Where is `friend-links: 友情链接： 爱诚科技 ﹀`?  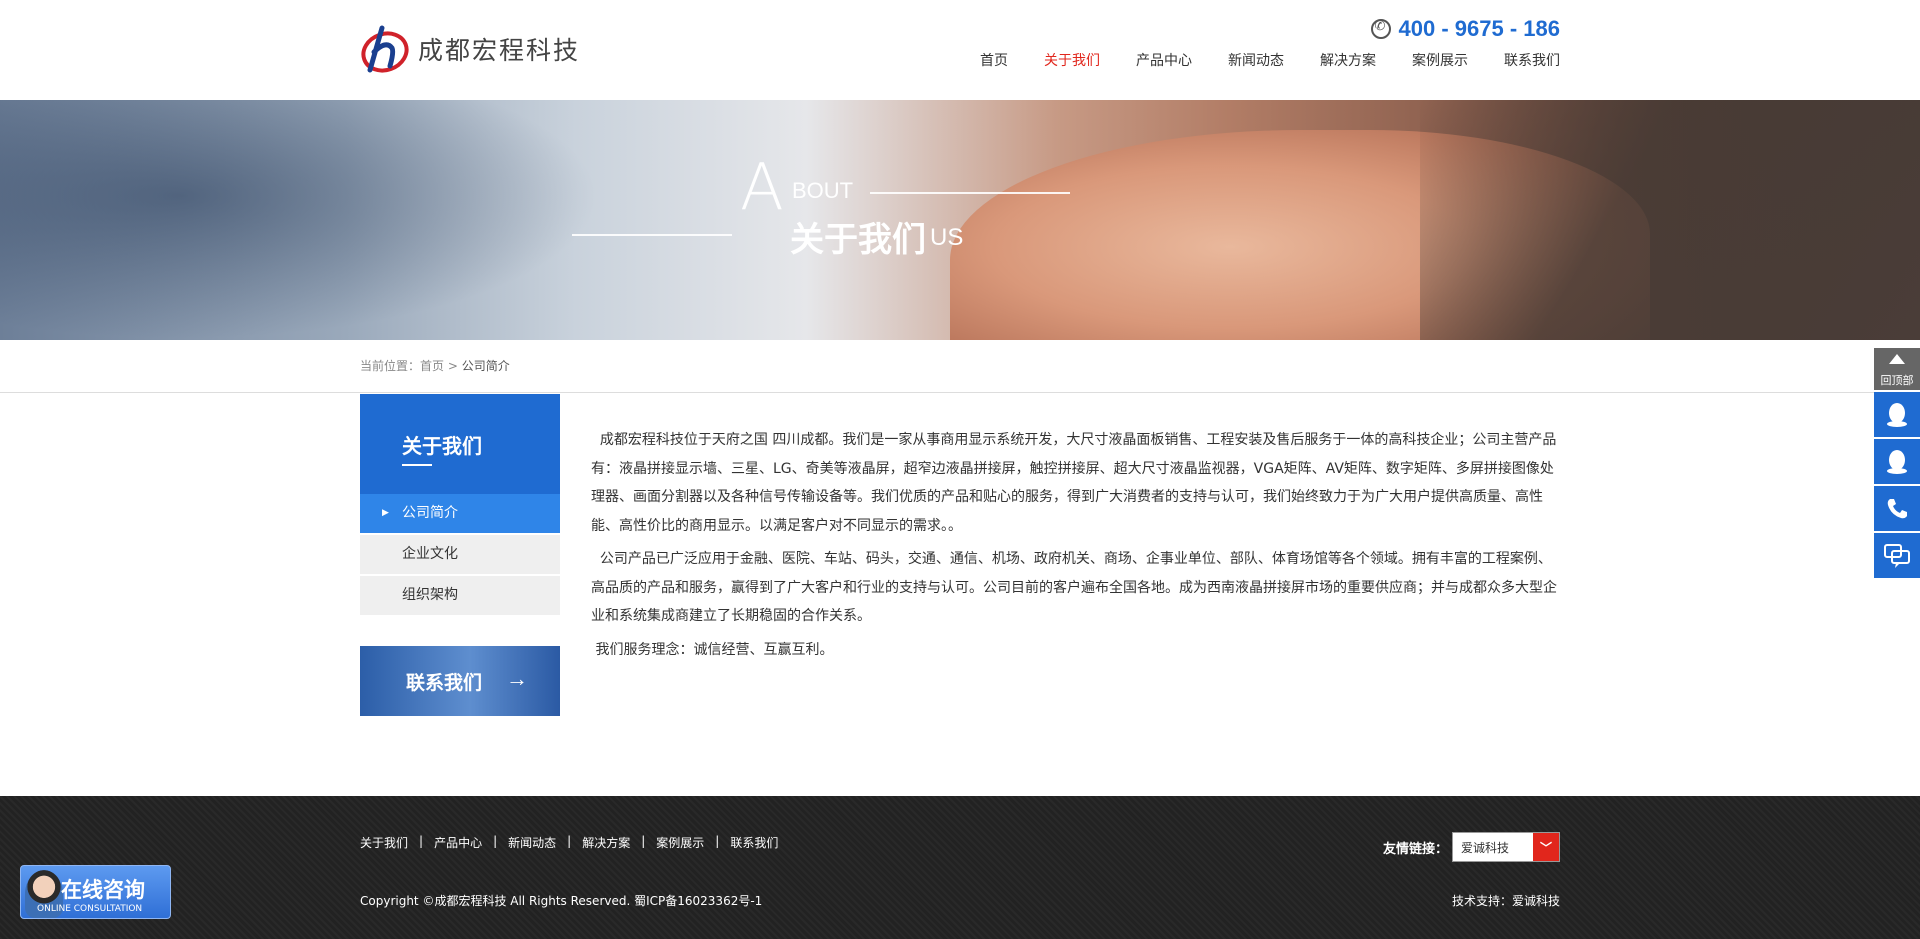
friend-links: 友情链接： 爱诚科技 ﹀ is located at coordinates (1471, 847).